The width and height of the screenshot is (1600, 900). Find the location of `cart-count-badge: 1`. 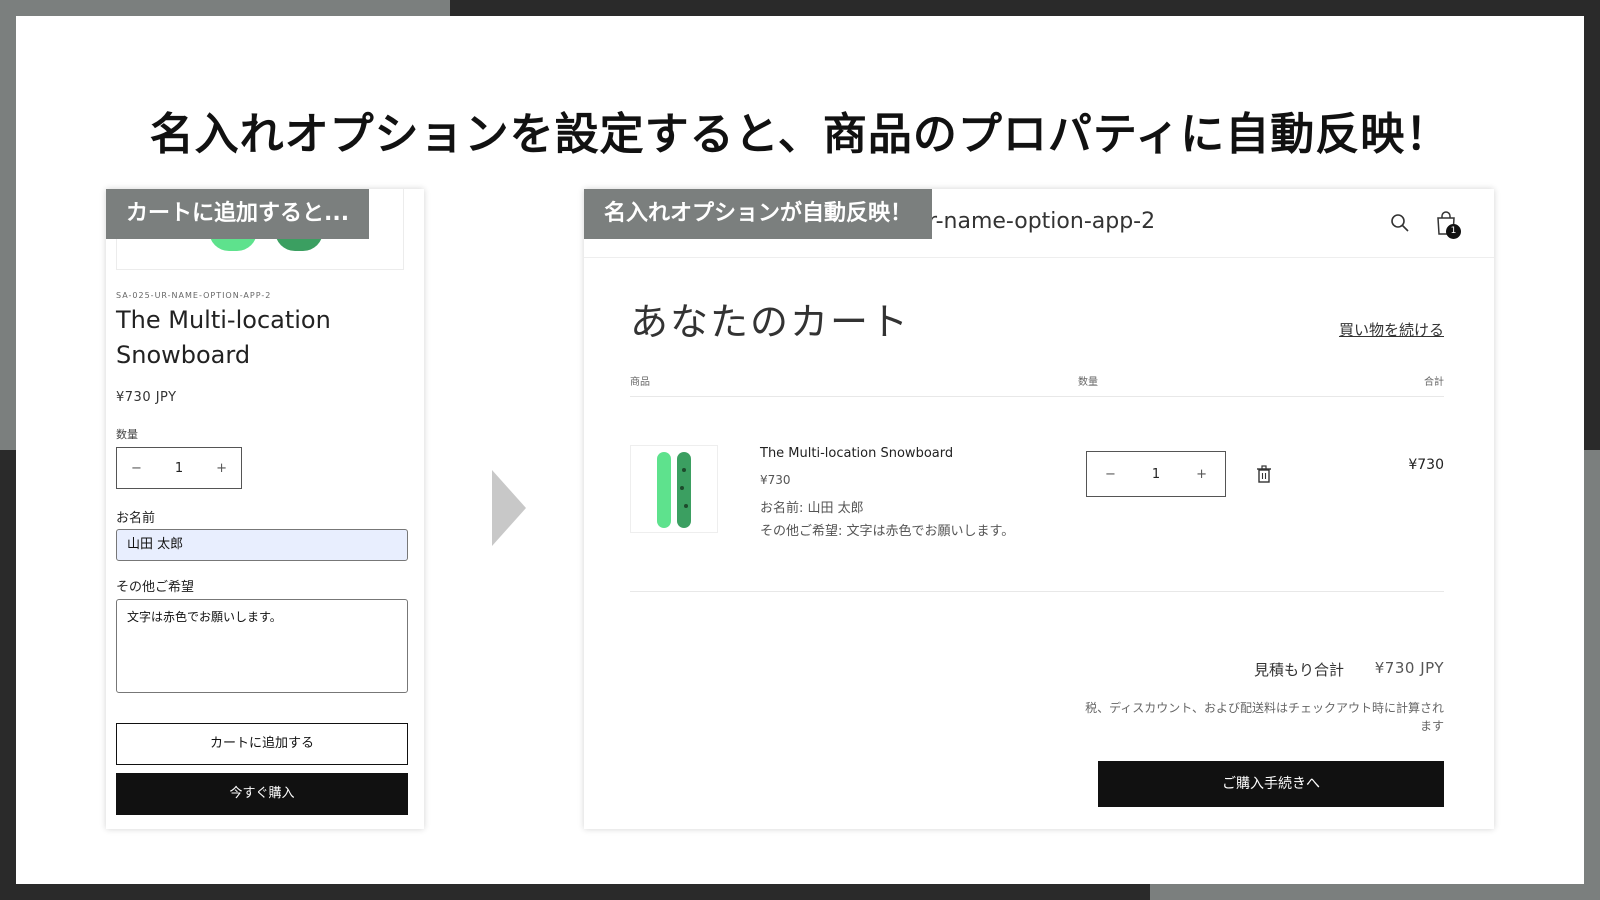

cart-count-badge: 1 is located at coordinates (1453, 231).